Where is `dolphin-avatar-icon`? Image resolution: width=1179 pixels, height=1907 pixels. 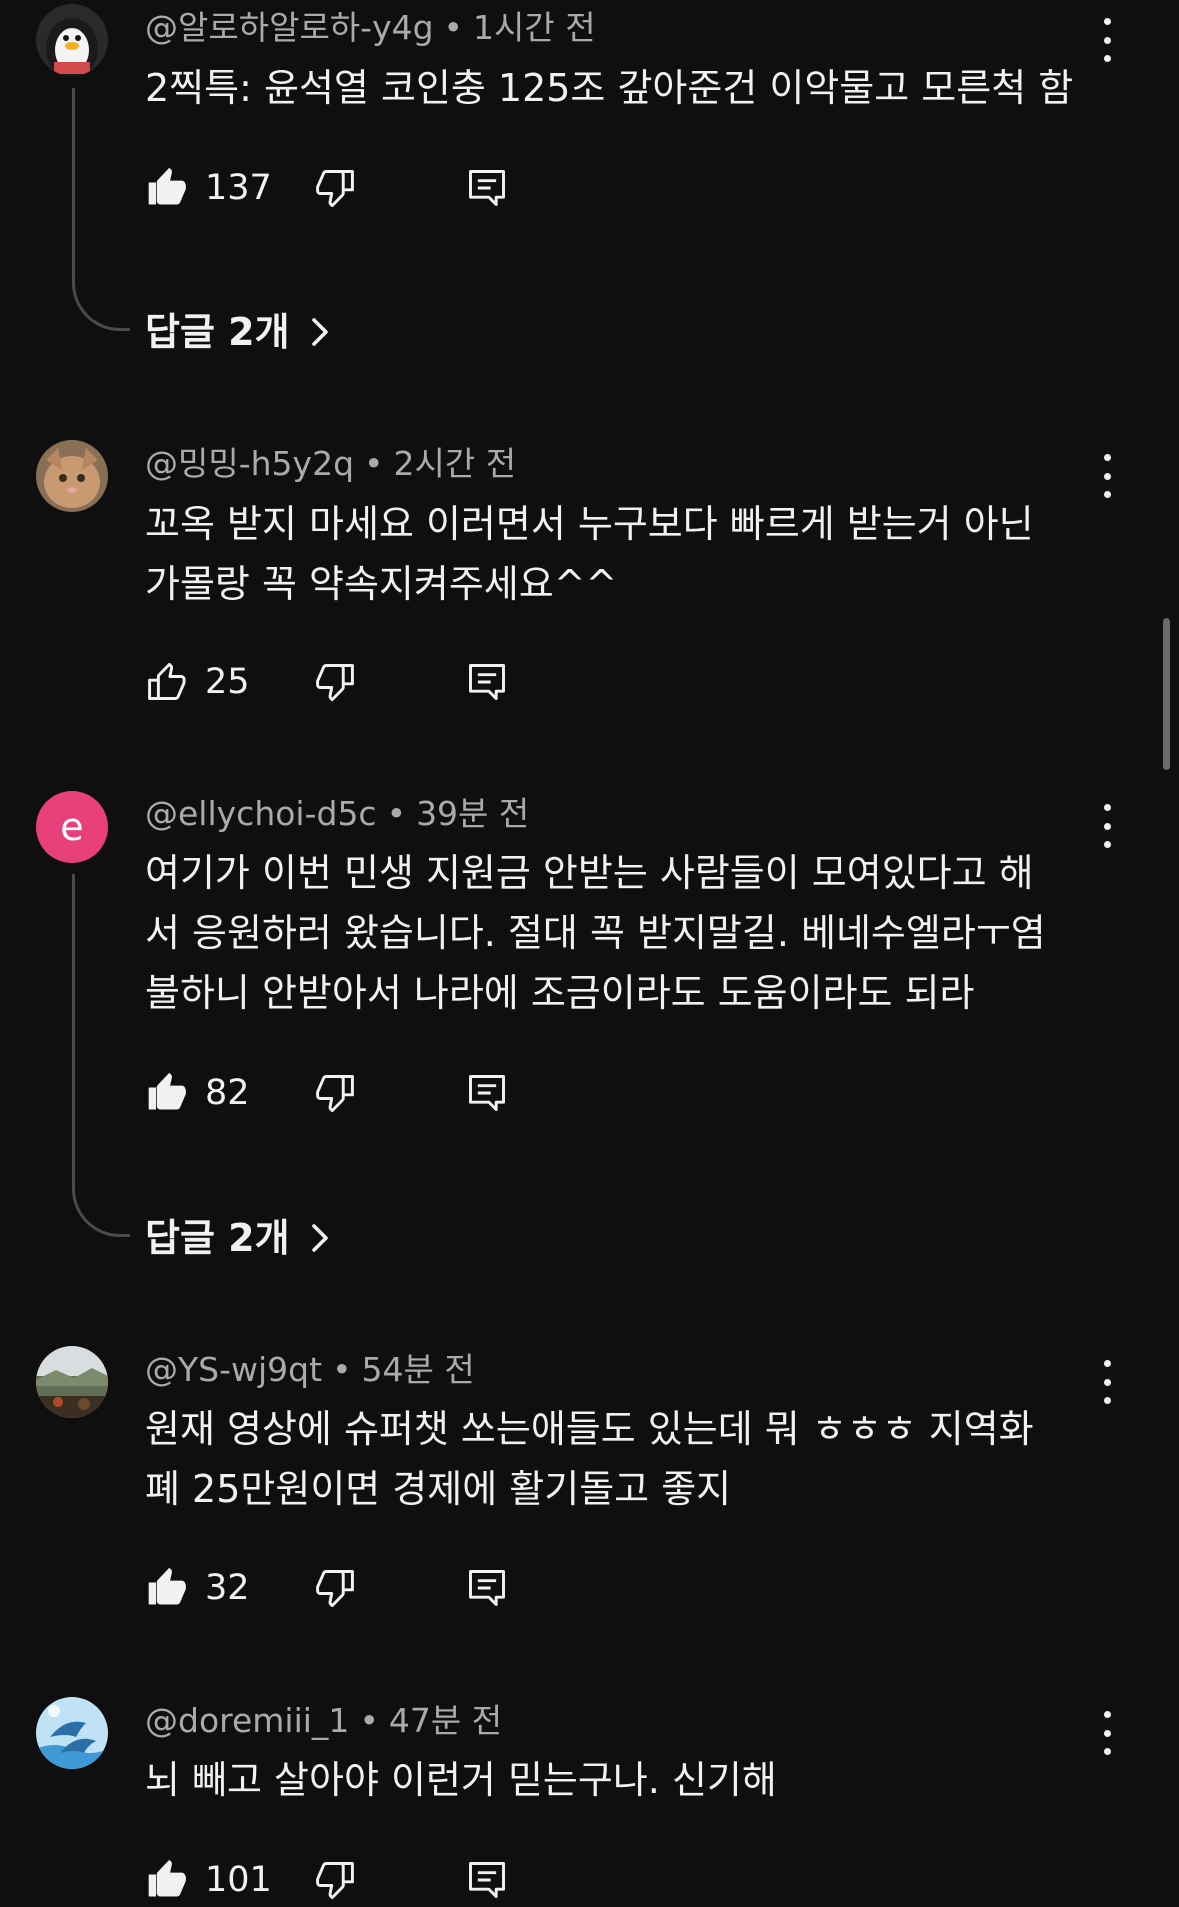 dolphin-avatar-icon is located at coordinates (72, 1733).